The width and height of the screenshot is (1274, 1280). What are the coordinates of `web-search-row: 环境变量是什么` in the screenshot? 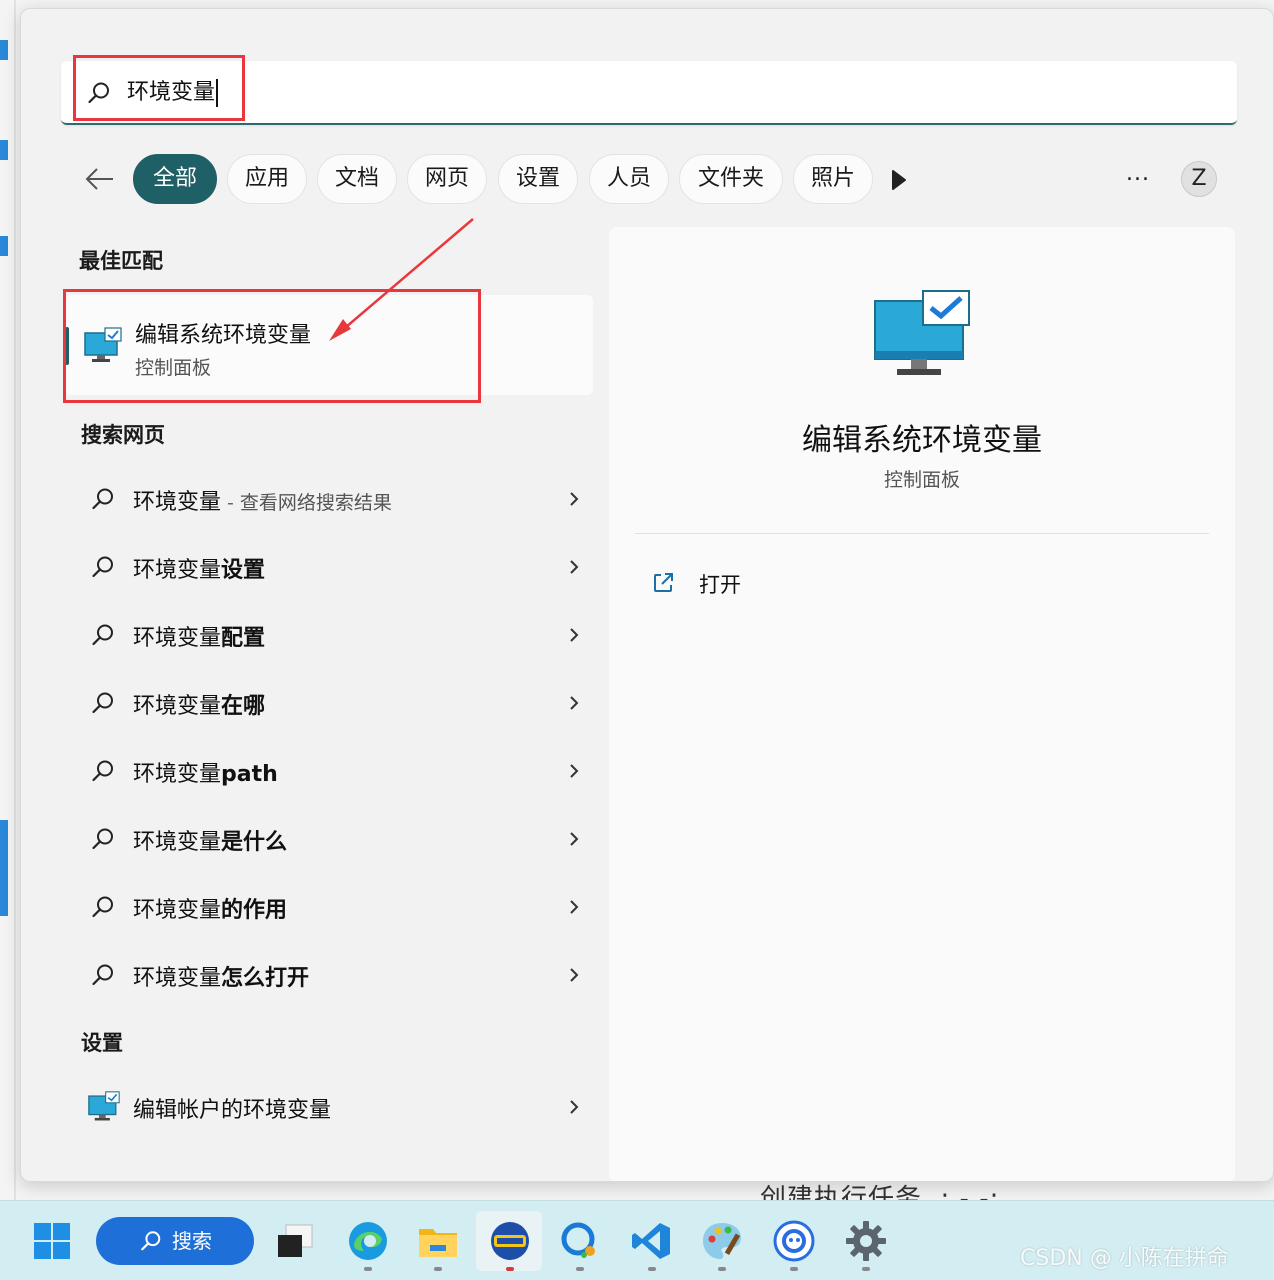 It's located at (331, 839).